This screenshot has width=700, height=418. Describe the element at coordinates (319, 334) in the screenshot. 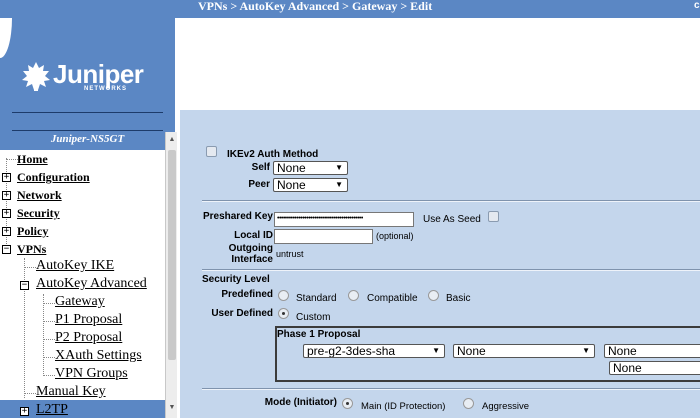

I see `phase1-proposal-label: Phase 1 Proposal` at that location.